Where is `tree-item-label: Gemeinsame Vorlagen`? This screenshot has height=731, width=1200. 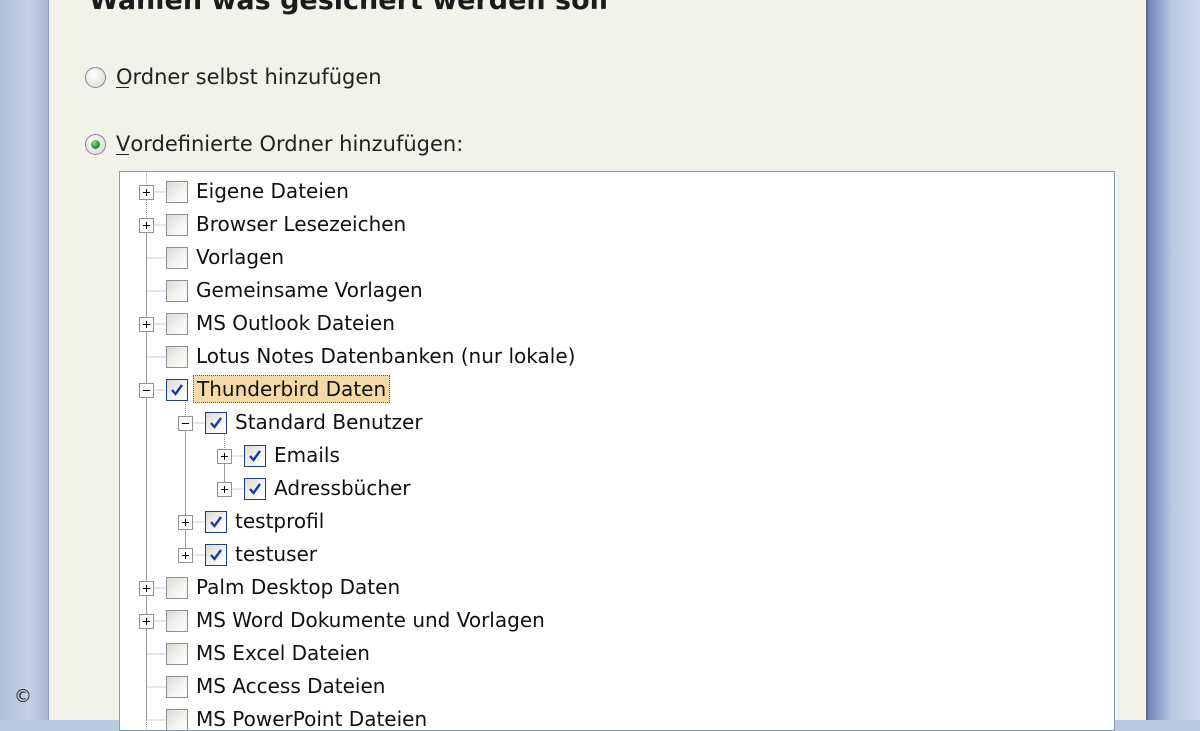
tree-item-label: Gemeinsame Vorlagen is located at coordinates (309, 290).